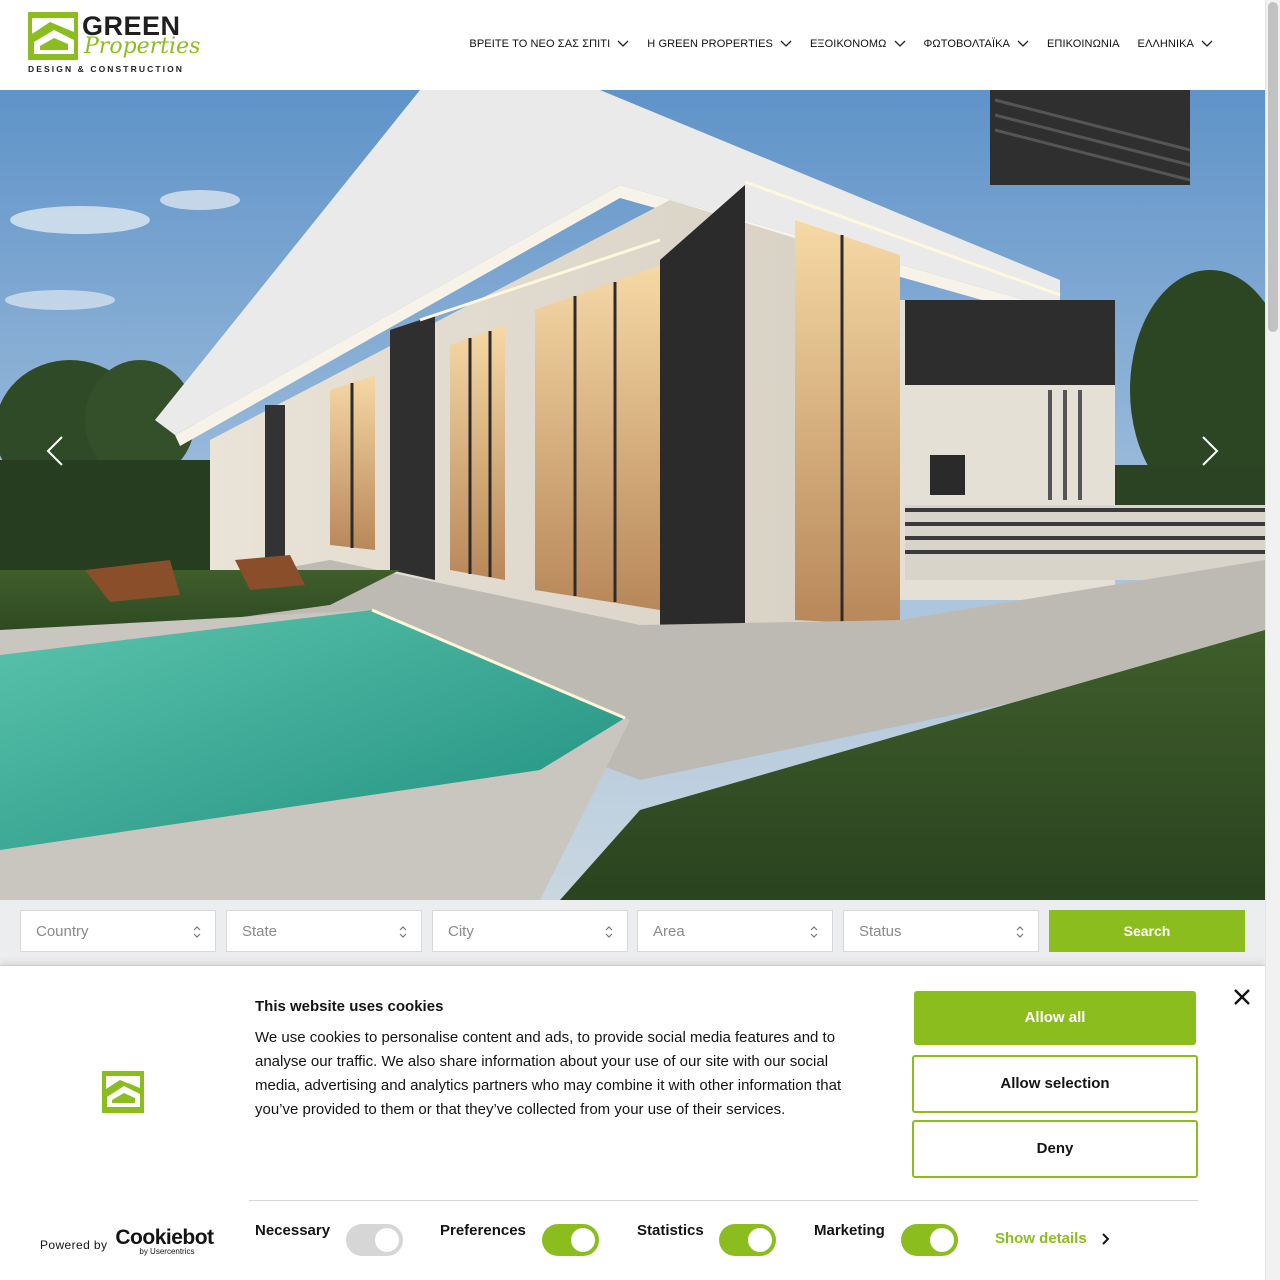  What do you see at coordinates (966, 44) in the screenshot?
I see `nav-item-label: ΦΩΤΟΒΟΛΤΑΪΚΑ` at bounding box center [966, 44].